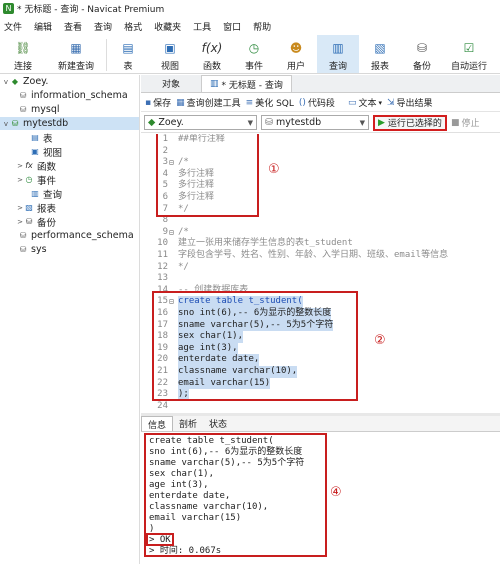 This screenshot has width=500, height=564. I want to click on database-select: ⛁ mytestdb ▼, so click(315, 122).